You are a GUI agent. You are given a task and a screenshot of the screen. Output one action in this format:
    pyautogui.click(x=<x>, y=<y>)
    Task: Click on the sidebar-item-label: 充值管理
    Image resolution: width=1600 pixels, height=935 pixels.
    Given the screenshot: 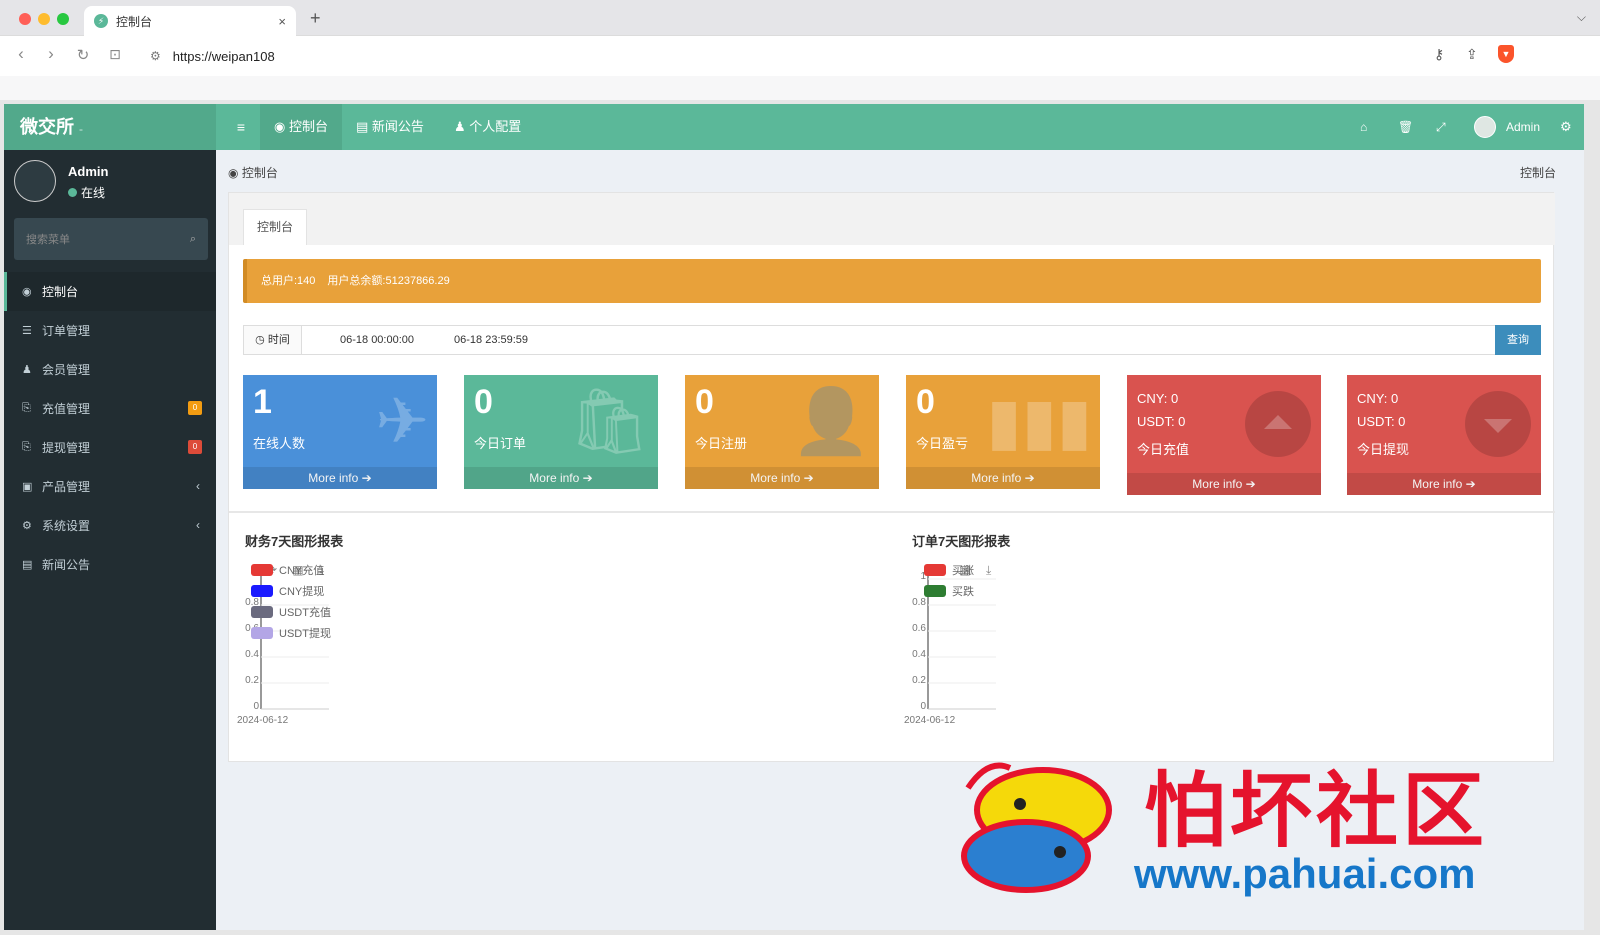 What is the action you would take?
    pyautogui.click(x=66, y=409)
    